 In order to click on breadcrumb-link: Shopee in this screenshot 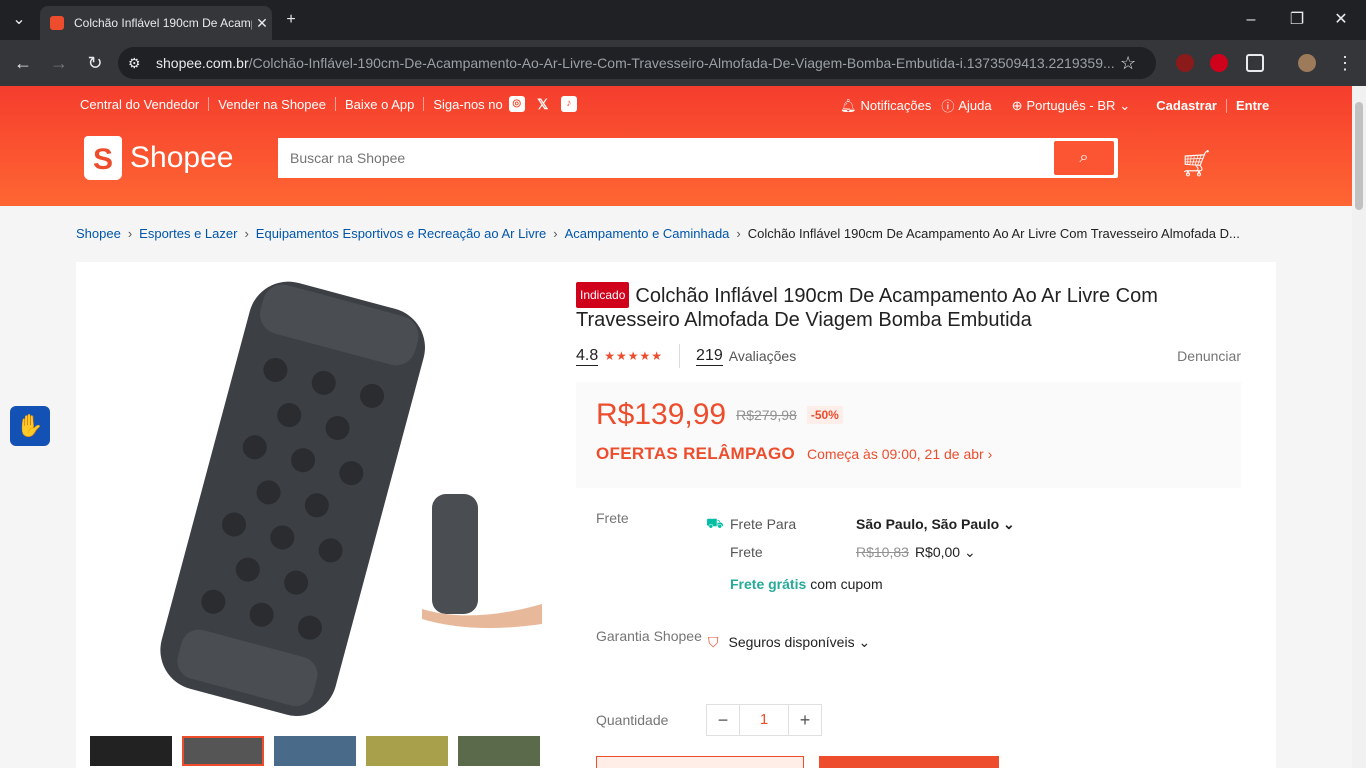, I will do `click(98, 233)`.